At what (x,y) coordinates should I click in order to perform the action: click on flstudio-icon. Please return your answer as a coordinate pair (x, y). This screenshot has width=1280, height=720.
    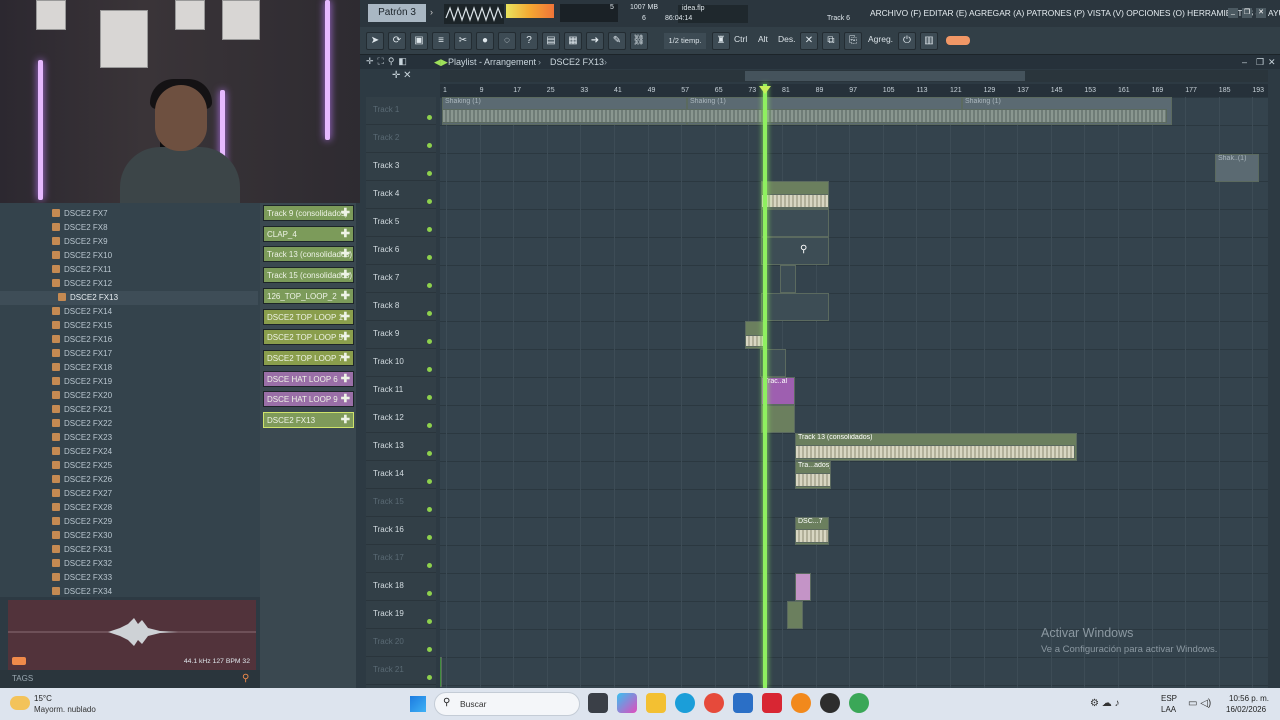
    Looking at the image, I should click on (801, 703).